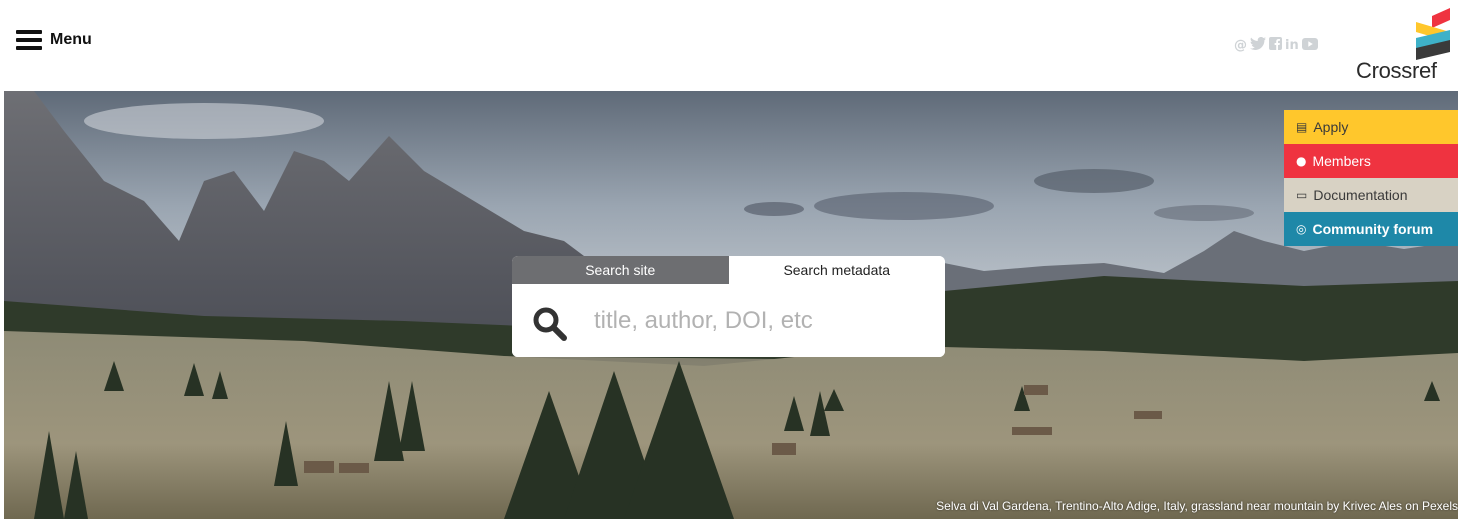  What do you see at coordinates (1331, 127) in the screenshot?
I see `apply-label: Apply` at bounding box center [1331, 127].